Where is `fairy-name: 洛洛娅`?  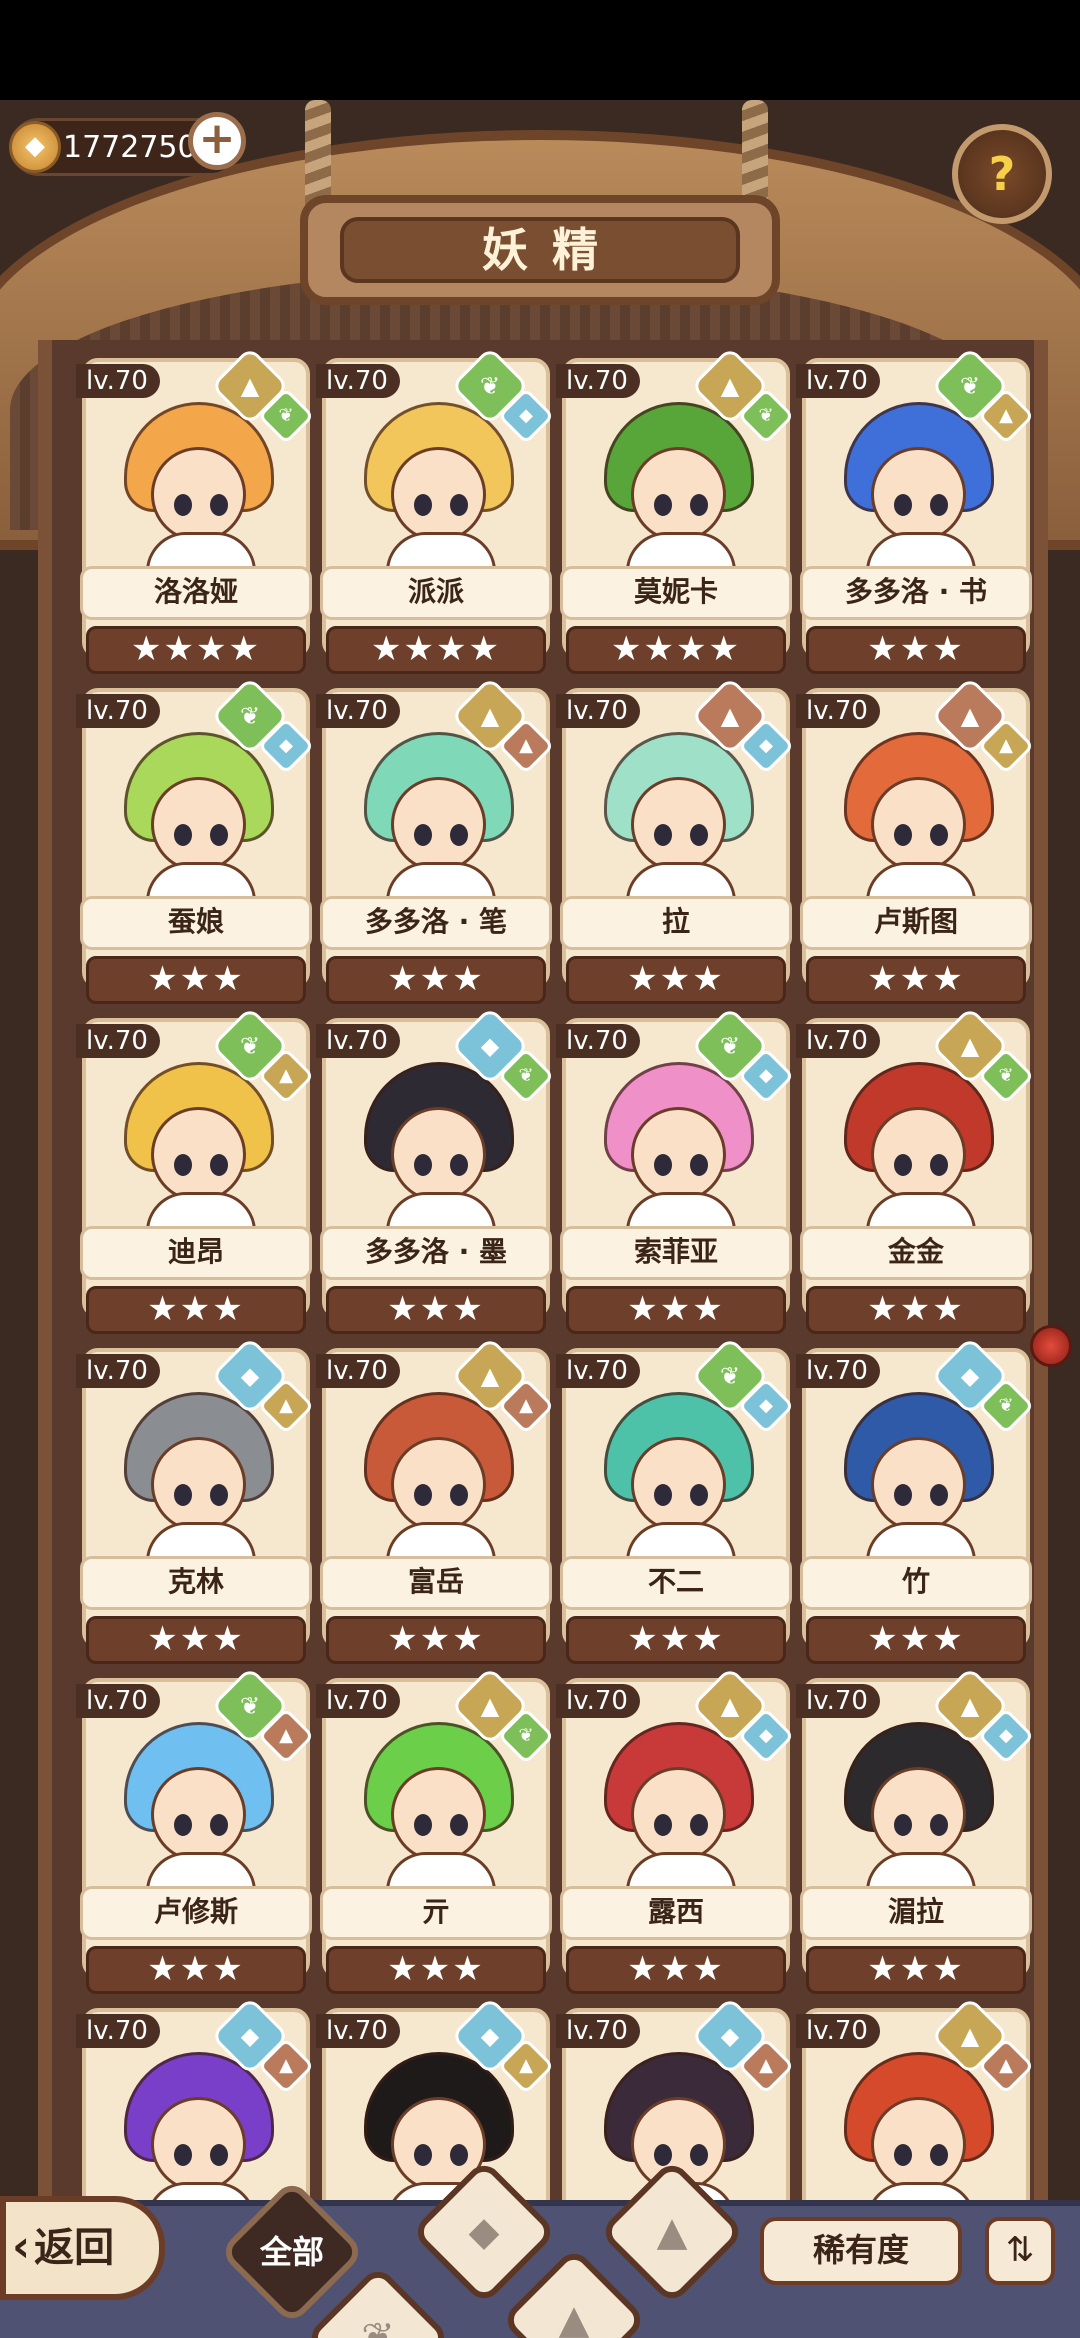 fairy-name: 洛洛娅 is located at coordinates (196, 593).